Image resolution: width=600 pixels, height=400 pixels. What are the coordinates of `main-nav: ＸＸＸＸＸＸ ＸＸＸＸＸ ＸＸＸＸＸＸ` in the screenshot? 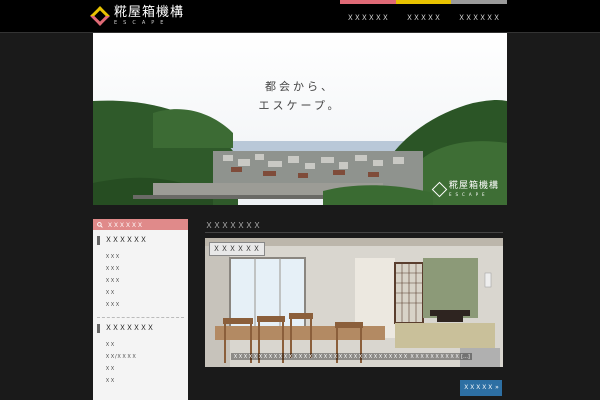 It's located at (424, 16).